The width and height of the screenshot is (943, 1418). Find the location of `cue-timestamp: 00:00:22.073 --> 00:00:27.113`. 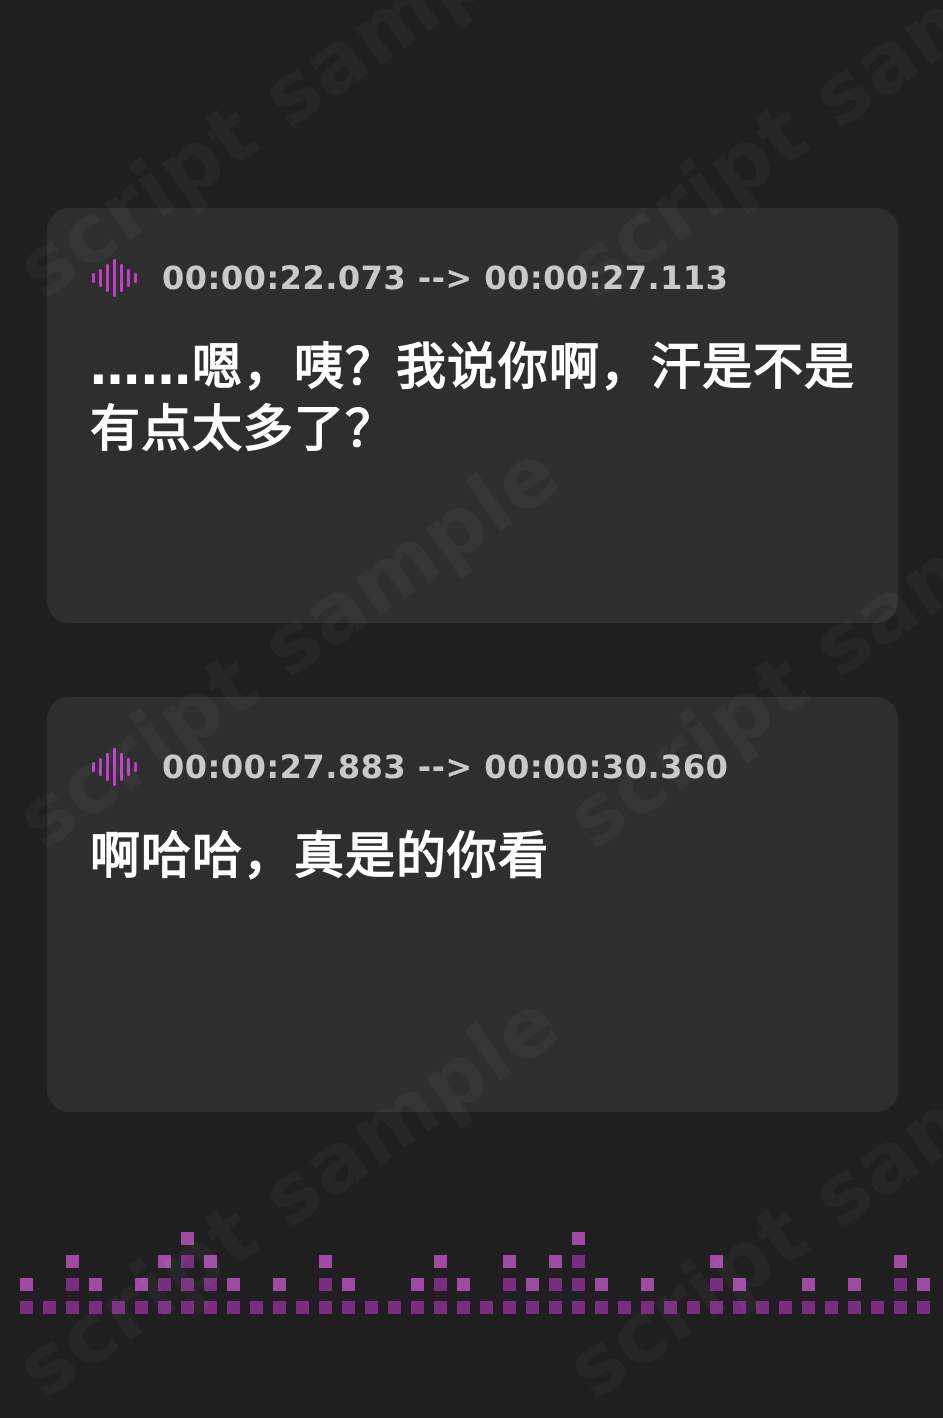

cue-timestamp: 00:00:22.073 --> 00:00:27.113 is located at coordinates (445, 278).